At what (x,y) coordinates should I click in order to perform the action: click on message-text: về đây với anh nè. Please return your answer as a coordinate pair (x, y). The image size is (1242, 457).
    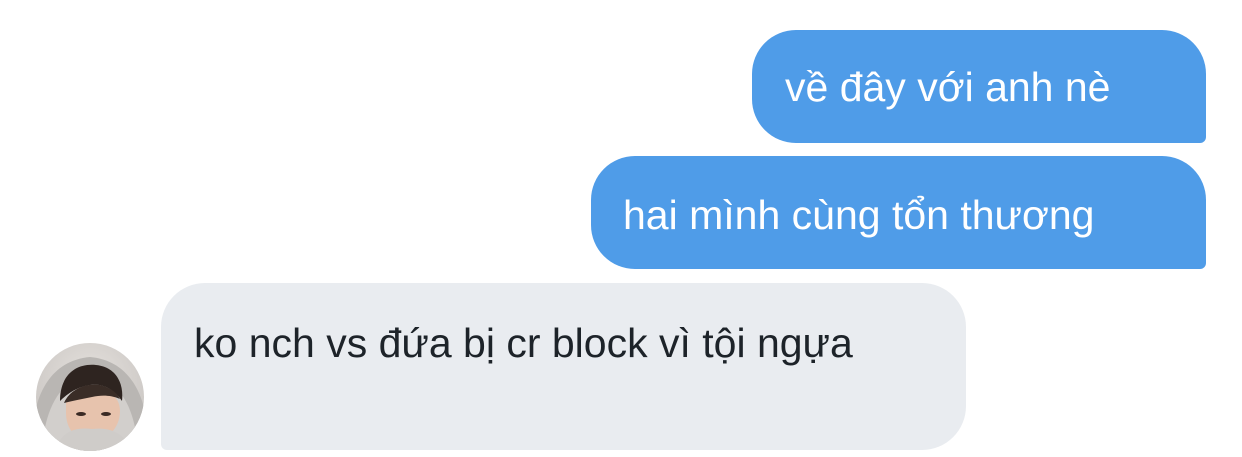
    Looking at the image, I should click on (948, 87).